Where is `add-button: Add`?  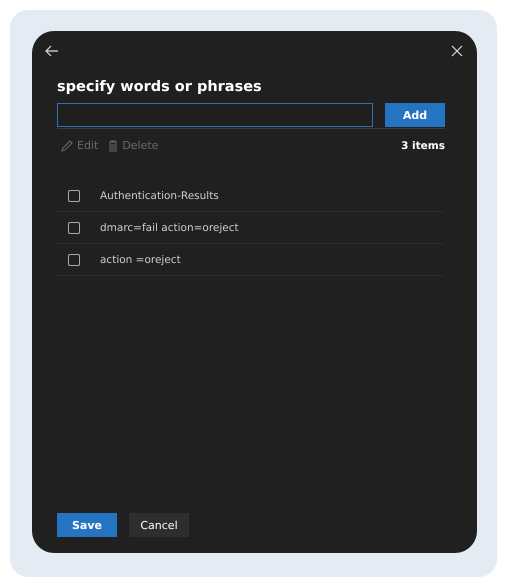 add-button: Add is located at coordinates (415, 115).